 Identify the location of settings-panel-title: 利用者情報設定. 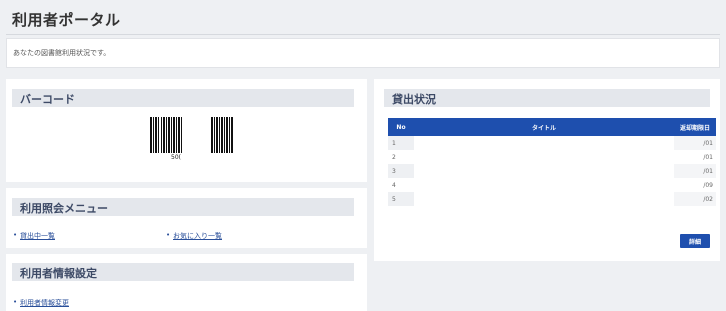
(58, 273).